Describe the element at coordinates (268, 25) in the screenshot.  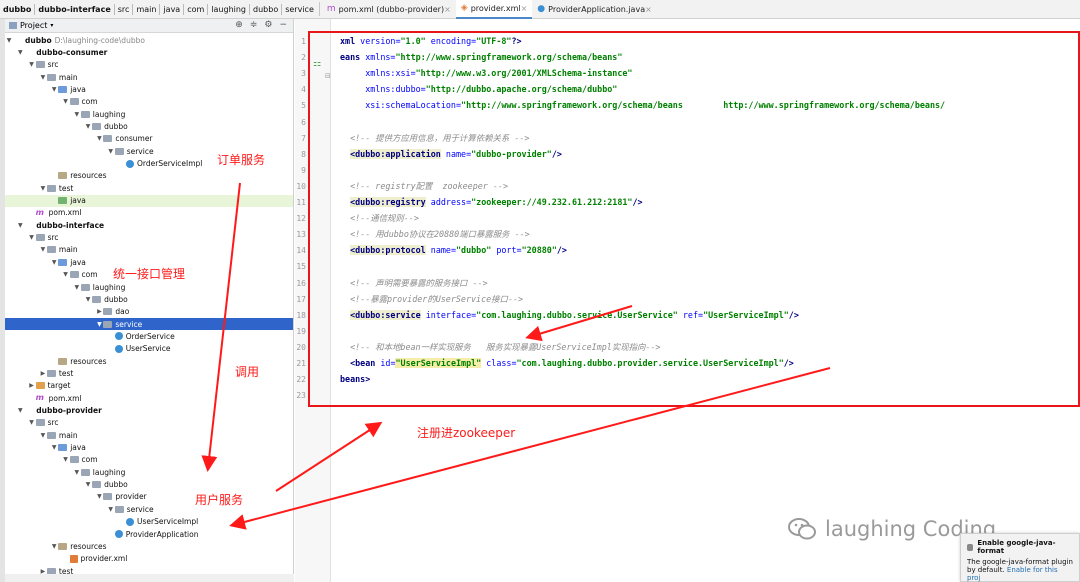
I see `gear-icon: ⚙` at that location.